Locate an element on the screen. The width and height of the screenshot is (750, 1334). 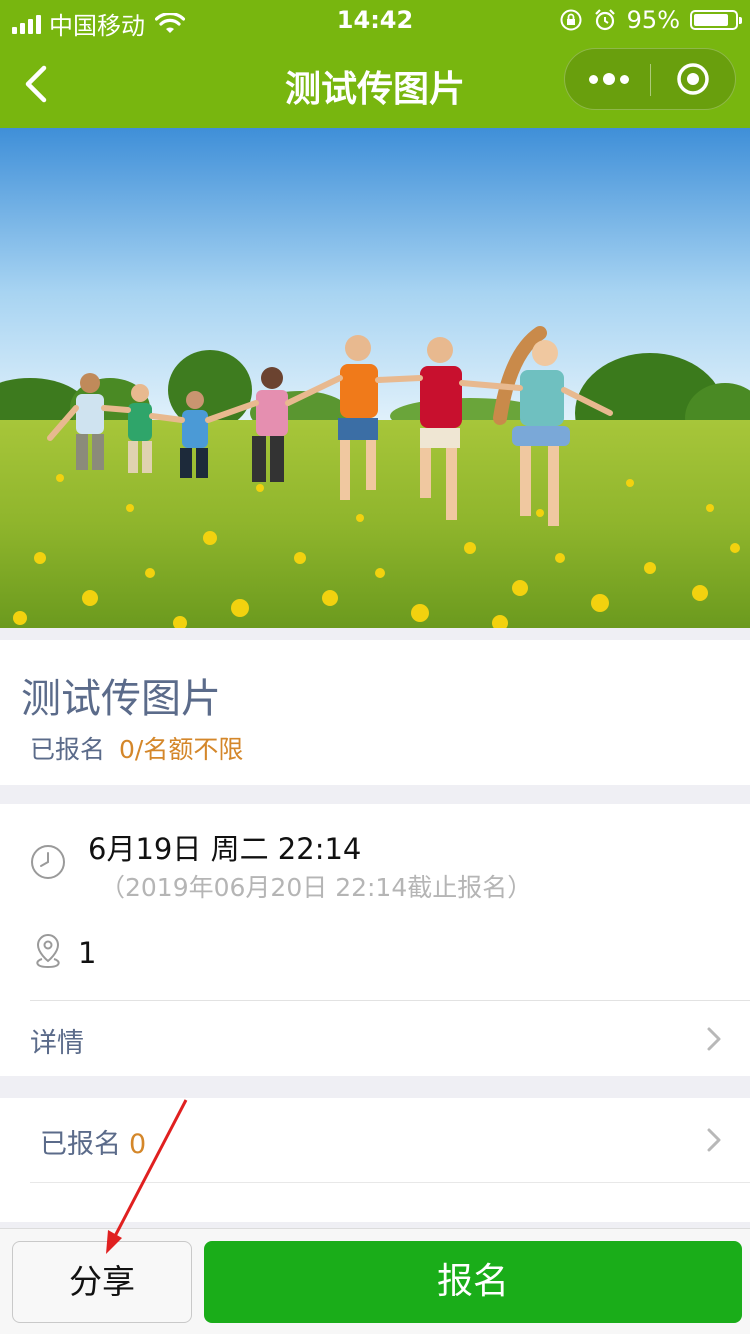
event-summary-card: 测试传图片 已报名 0/名额不限 is located at coordinates (375, 712).